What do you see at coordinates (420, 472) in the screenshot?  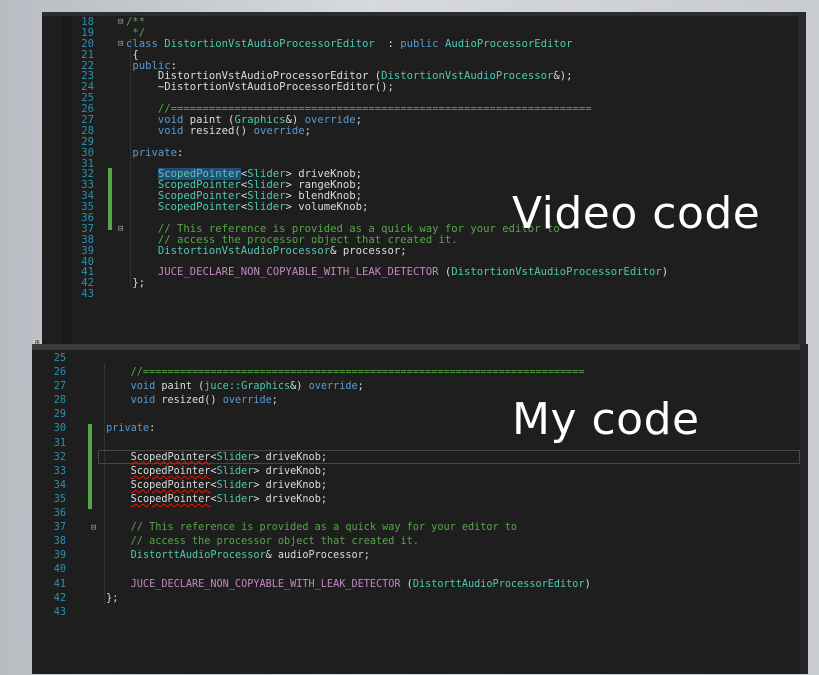 I see `code-line: 33 ScopedPointer<Slider> driveKnob;` at bounding box center [420, 472].